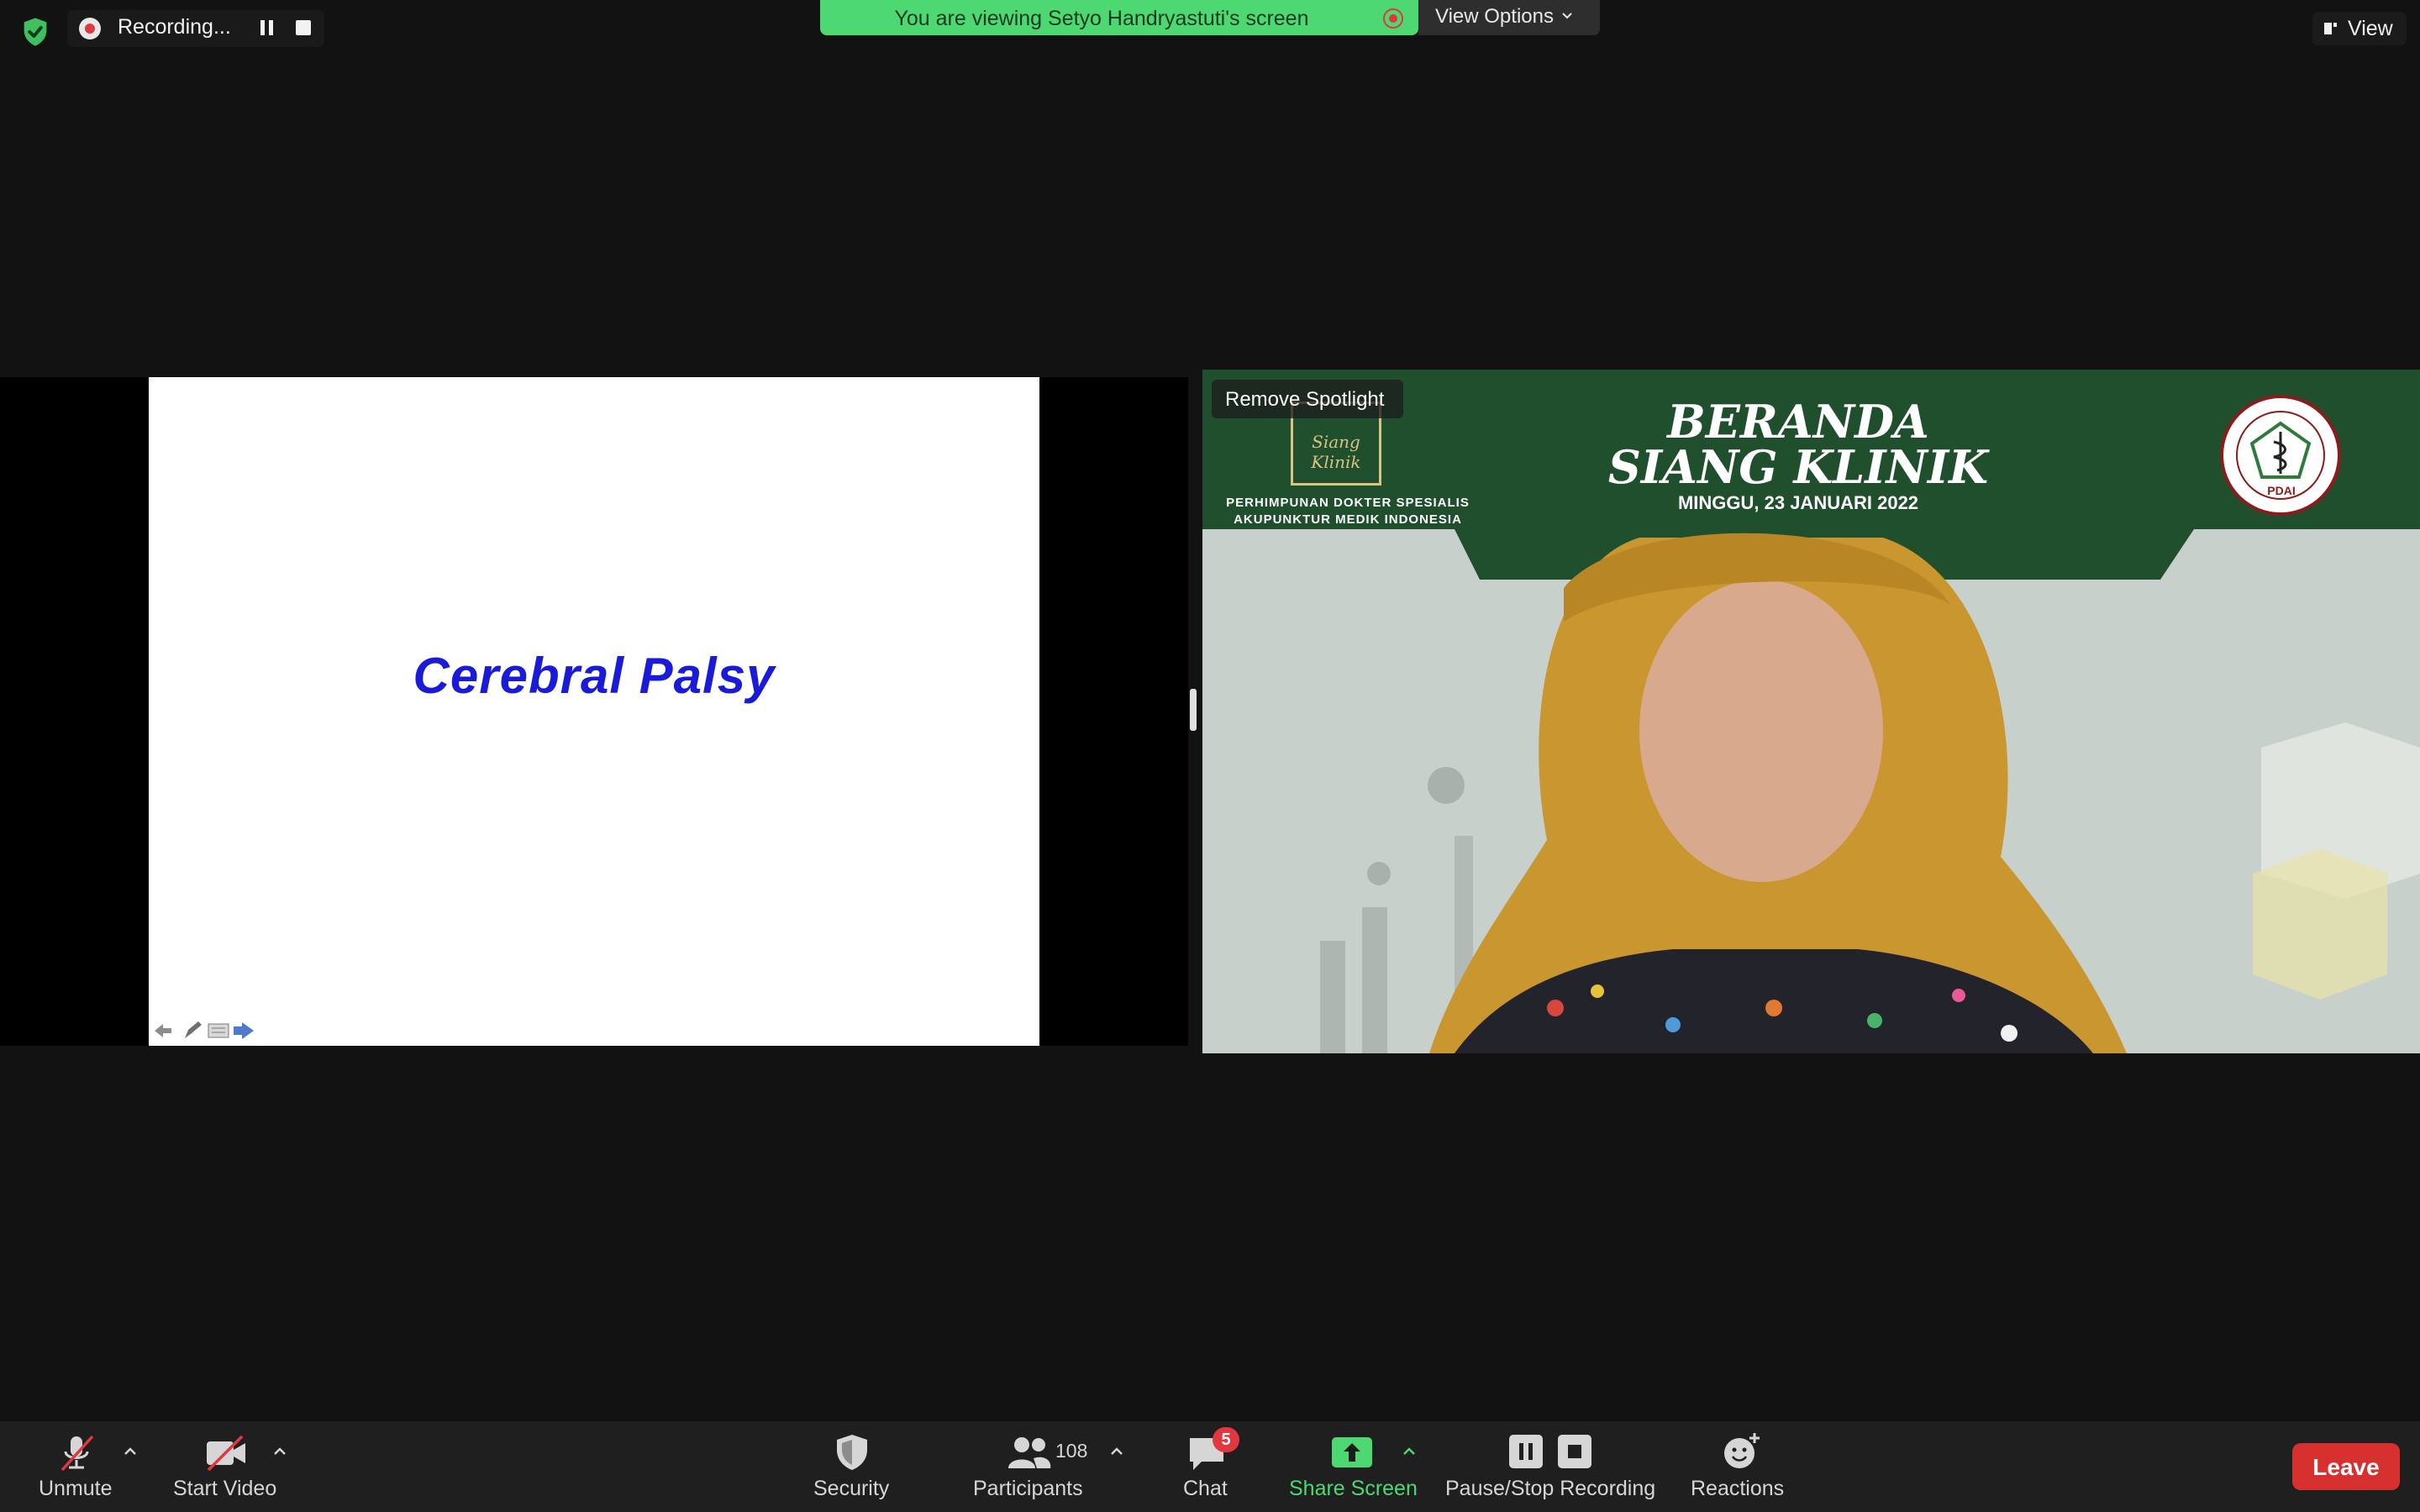  What do you see at coordinates (1028, 1489) in the screenshot?
I see `participants-label: Participants` at bounding box center [1028, 1489].